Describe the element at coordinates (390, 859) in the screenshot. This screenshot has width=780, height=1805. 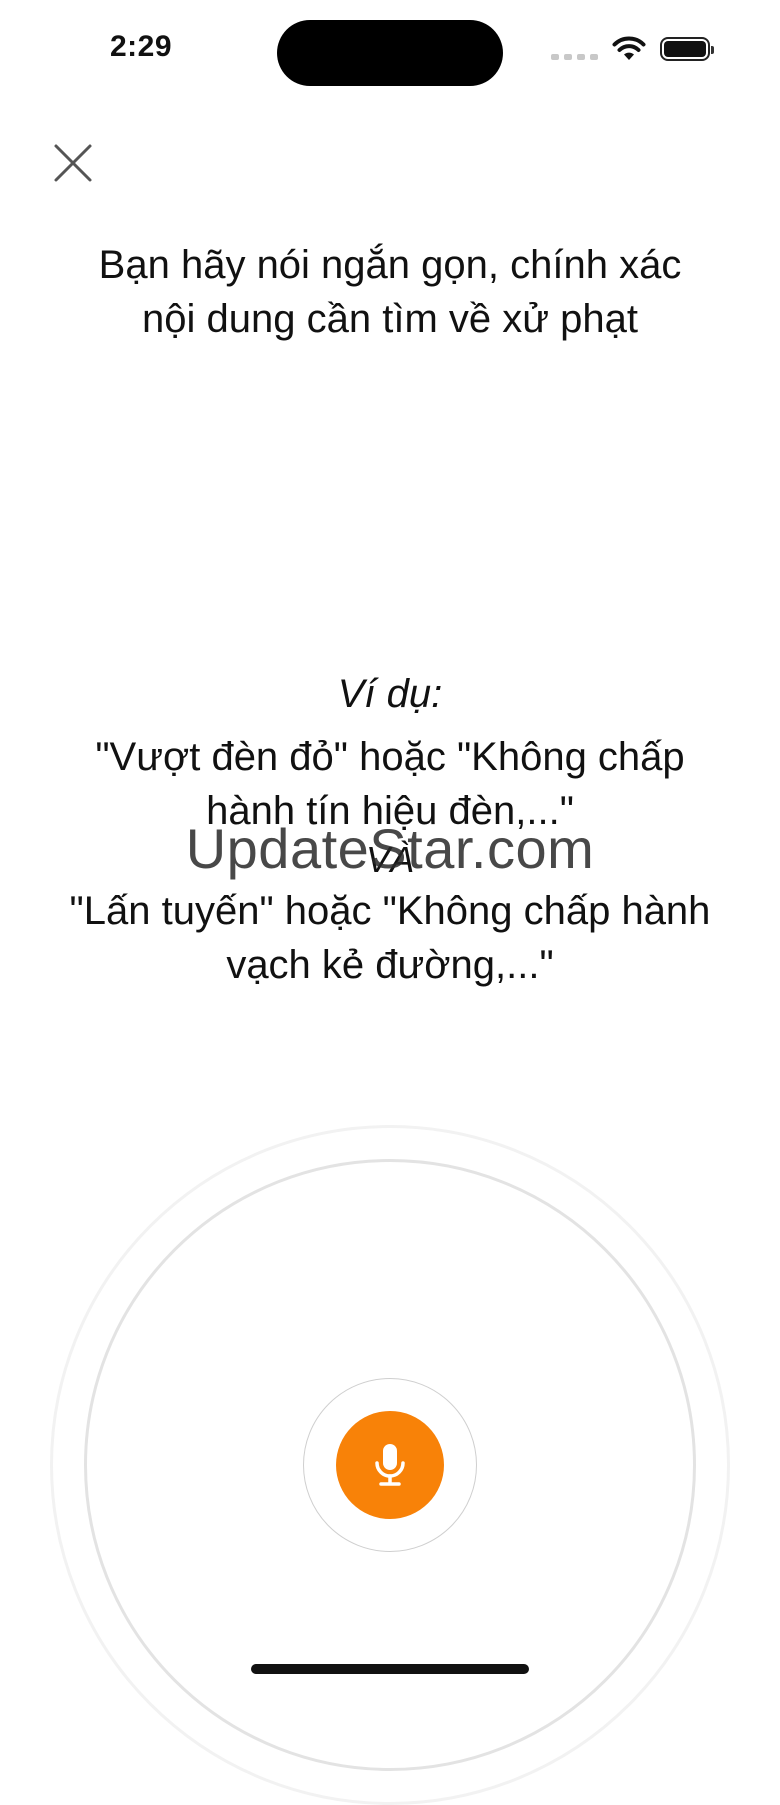
I see `example-connector: VÀ` at that location.